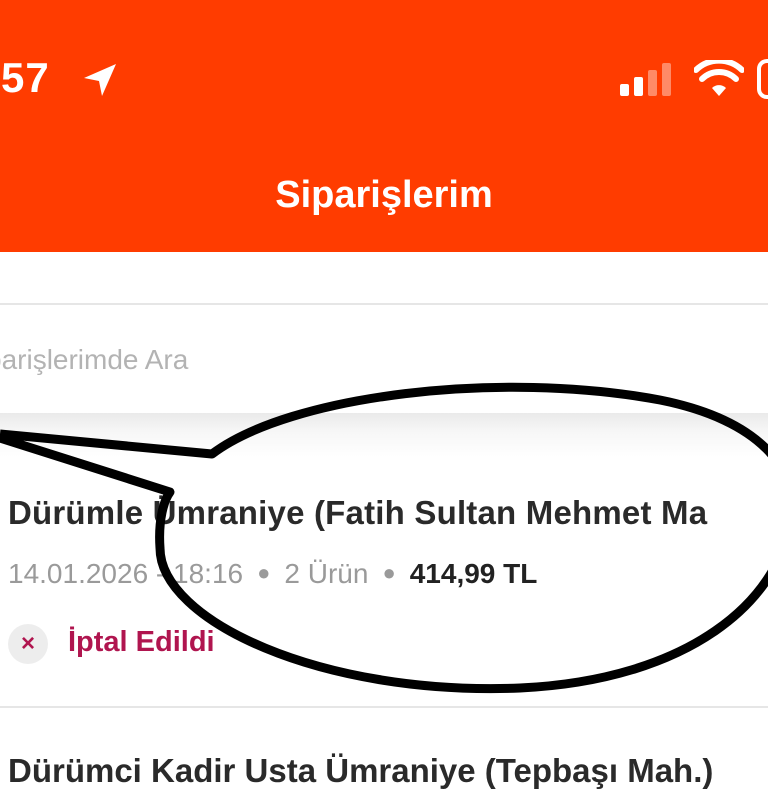  What do you see at coordinates (384, 278) in the screenshot?
I see `top-band` at bounding box center [384, 278].